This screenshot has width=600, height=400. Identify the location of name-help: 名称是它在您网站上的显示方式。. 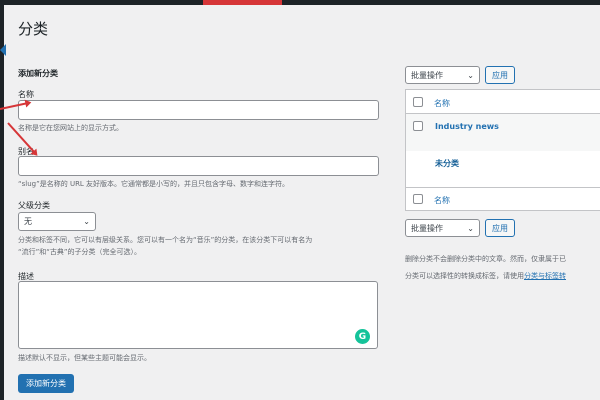
(70, 128).